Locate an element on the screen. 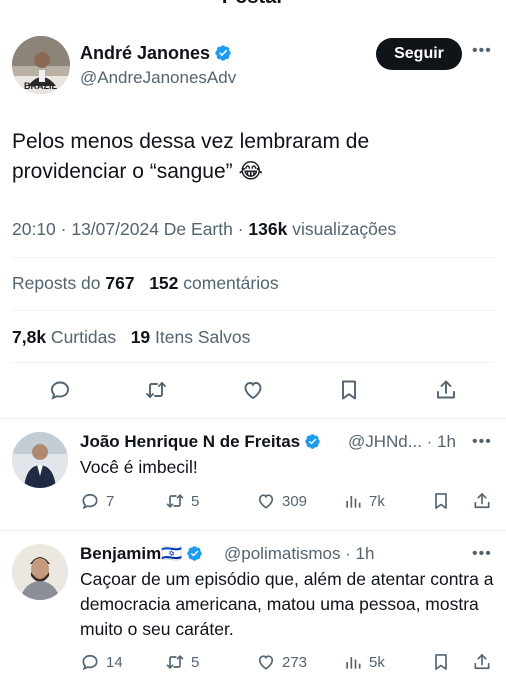  likes-link: 7,8k Curtidas is located at coordinates (64, 337).